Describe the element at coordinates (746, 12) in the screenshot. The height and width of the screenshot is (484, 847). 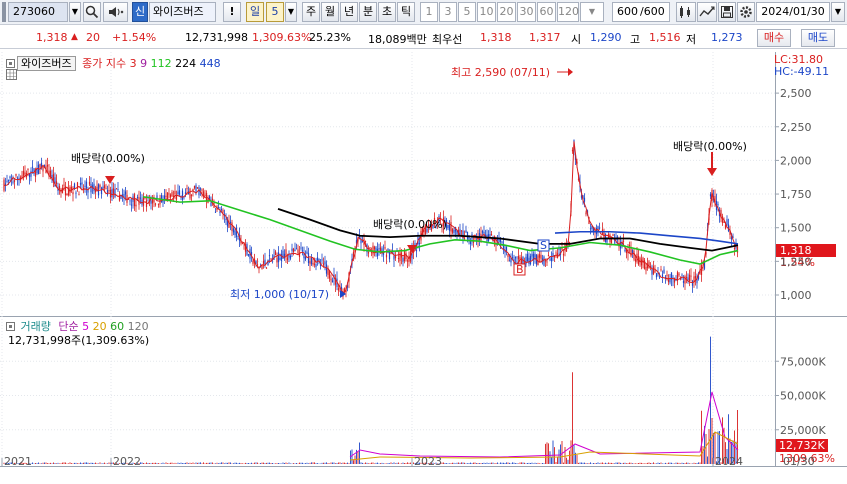
I see `gear-icon` at that location.